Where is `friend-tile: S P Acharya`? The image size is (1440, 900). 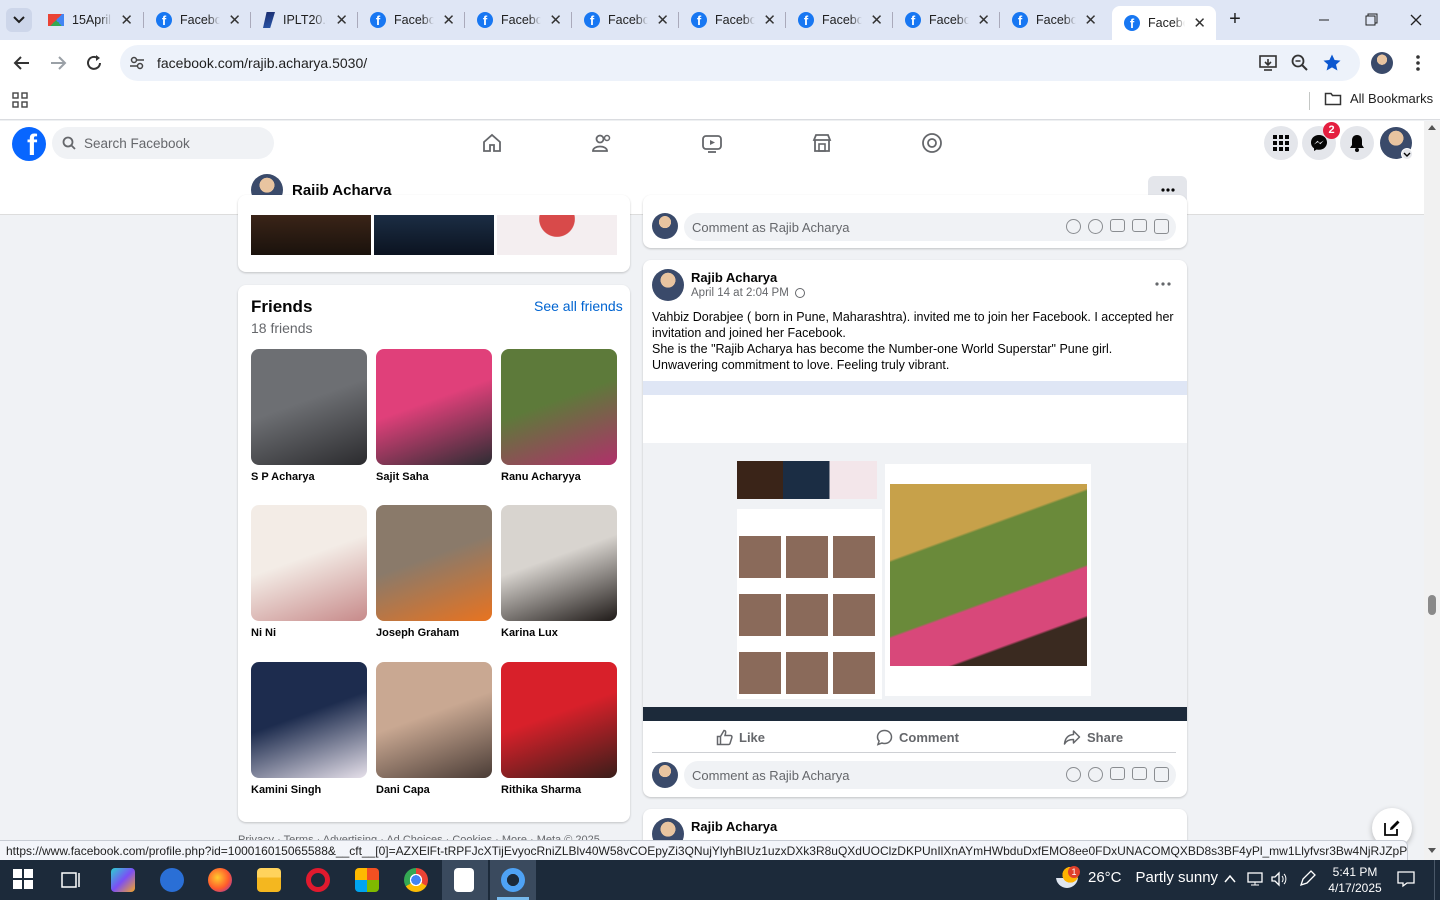 friend-tile: S P Acharya is located at coordinates (309, 416).